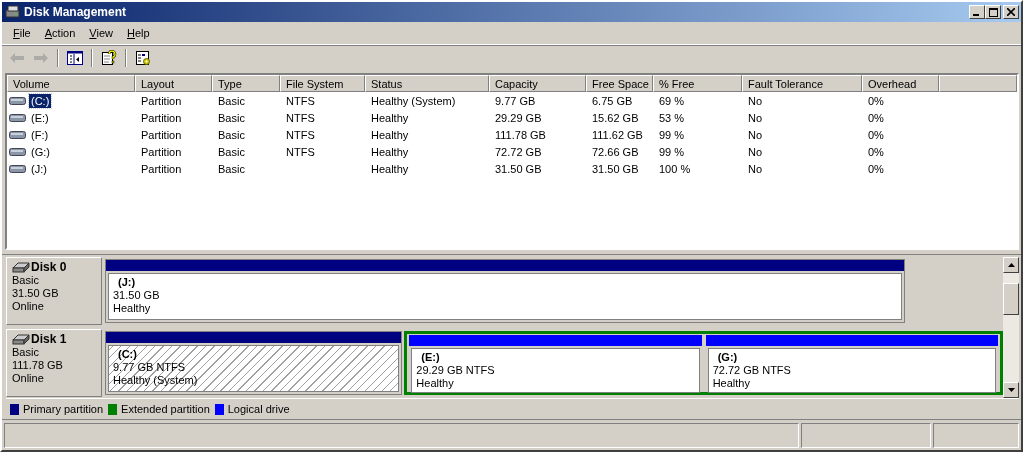 This screenshot has height=452, width=1023. Describe the element at coordinates (63, 409) in the screenshot. I see `legend-label: Primary partition` at that location.